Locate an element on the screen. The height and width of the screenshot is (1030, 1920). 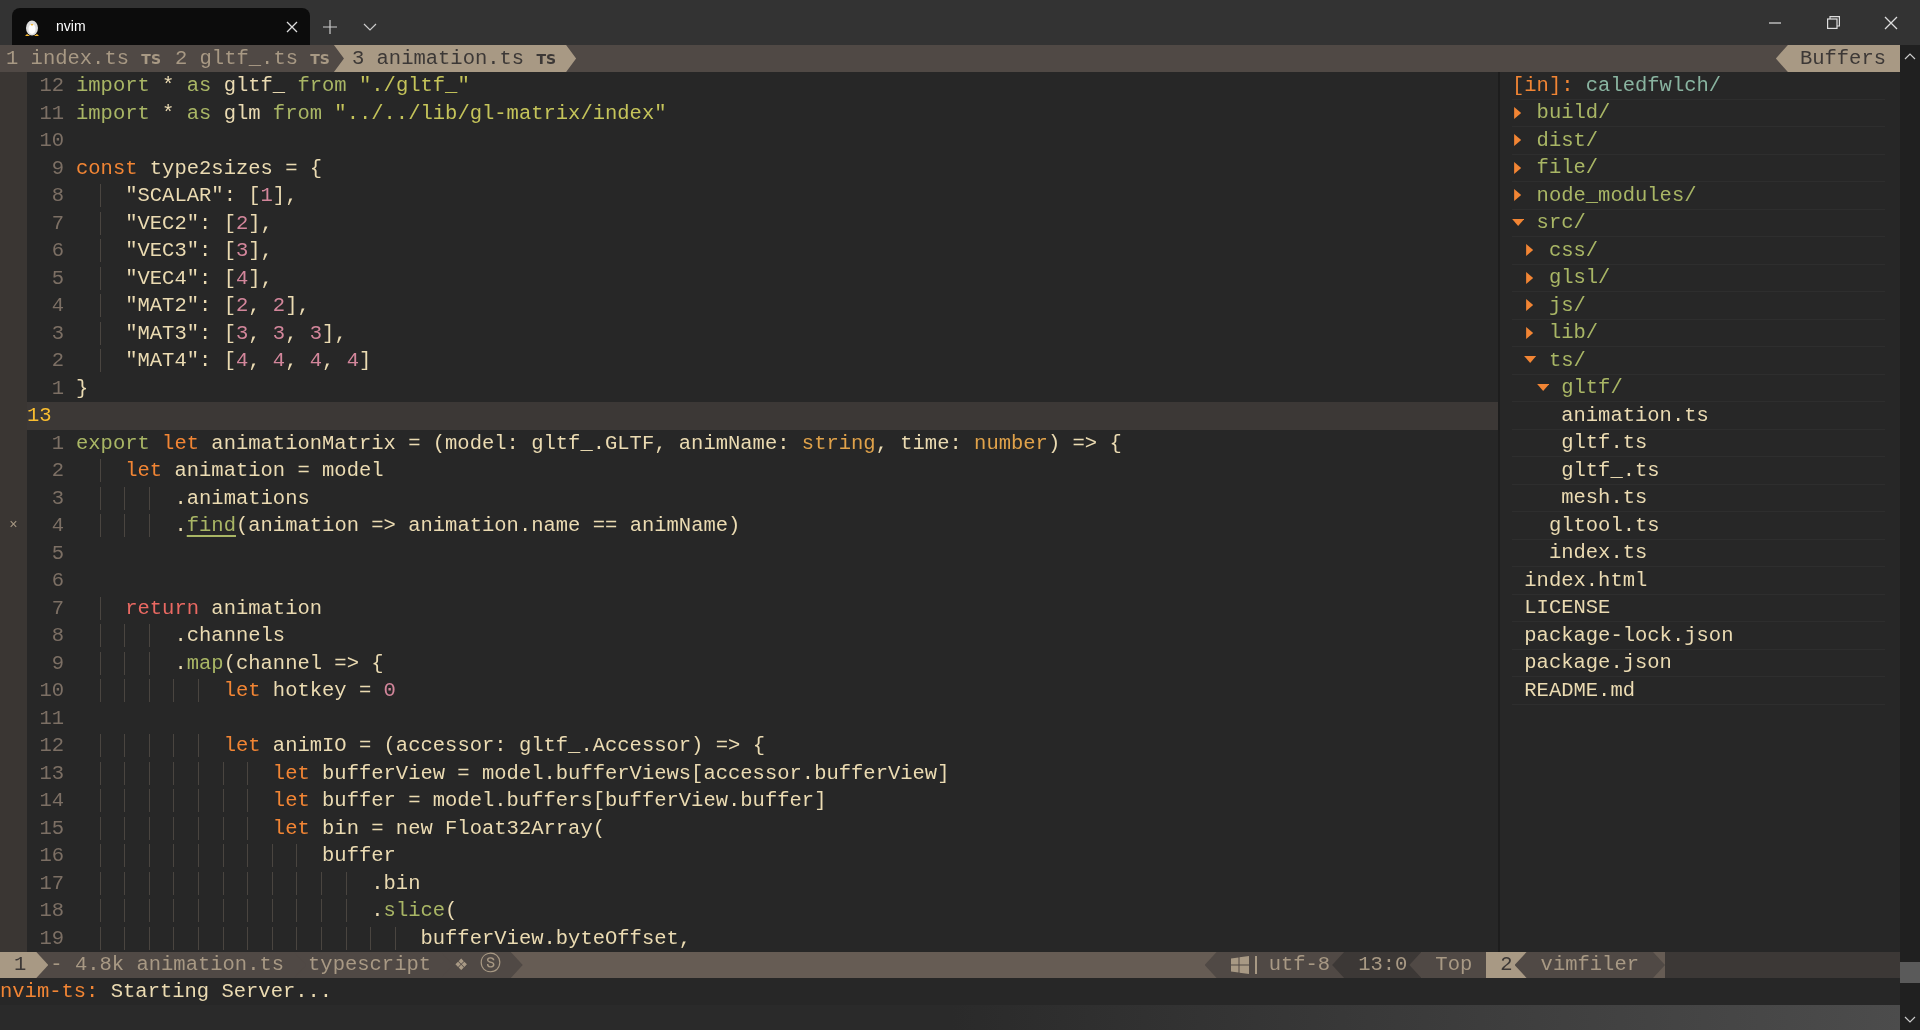
plus-icon is located at coordinates (330, 26).